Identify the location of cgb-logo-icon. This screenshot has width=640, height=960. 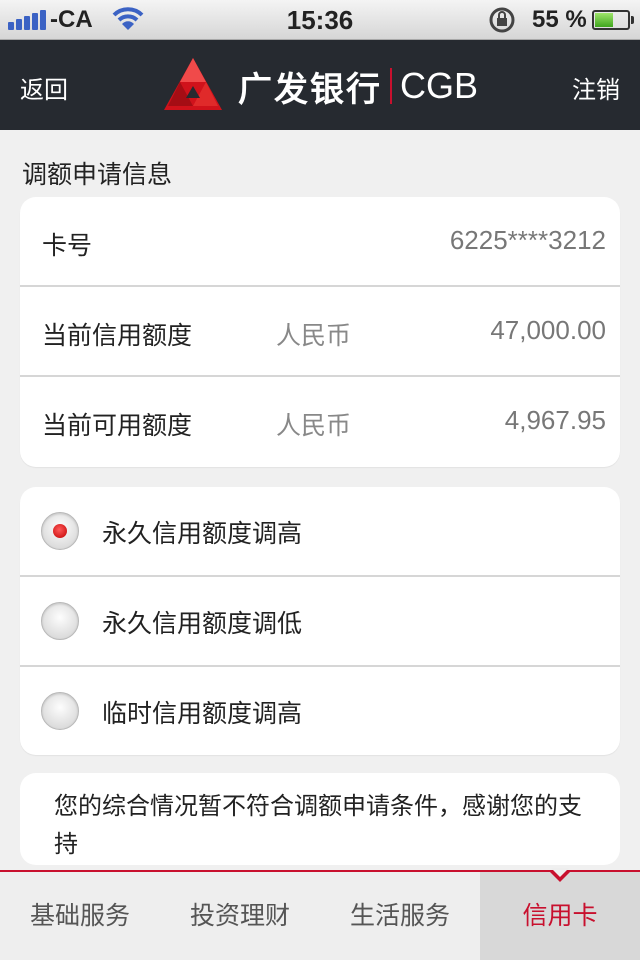
(193, 86).